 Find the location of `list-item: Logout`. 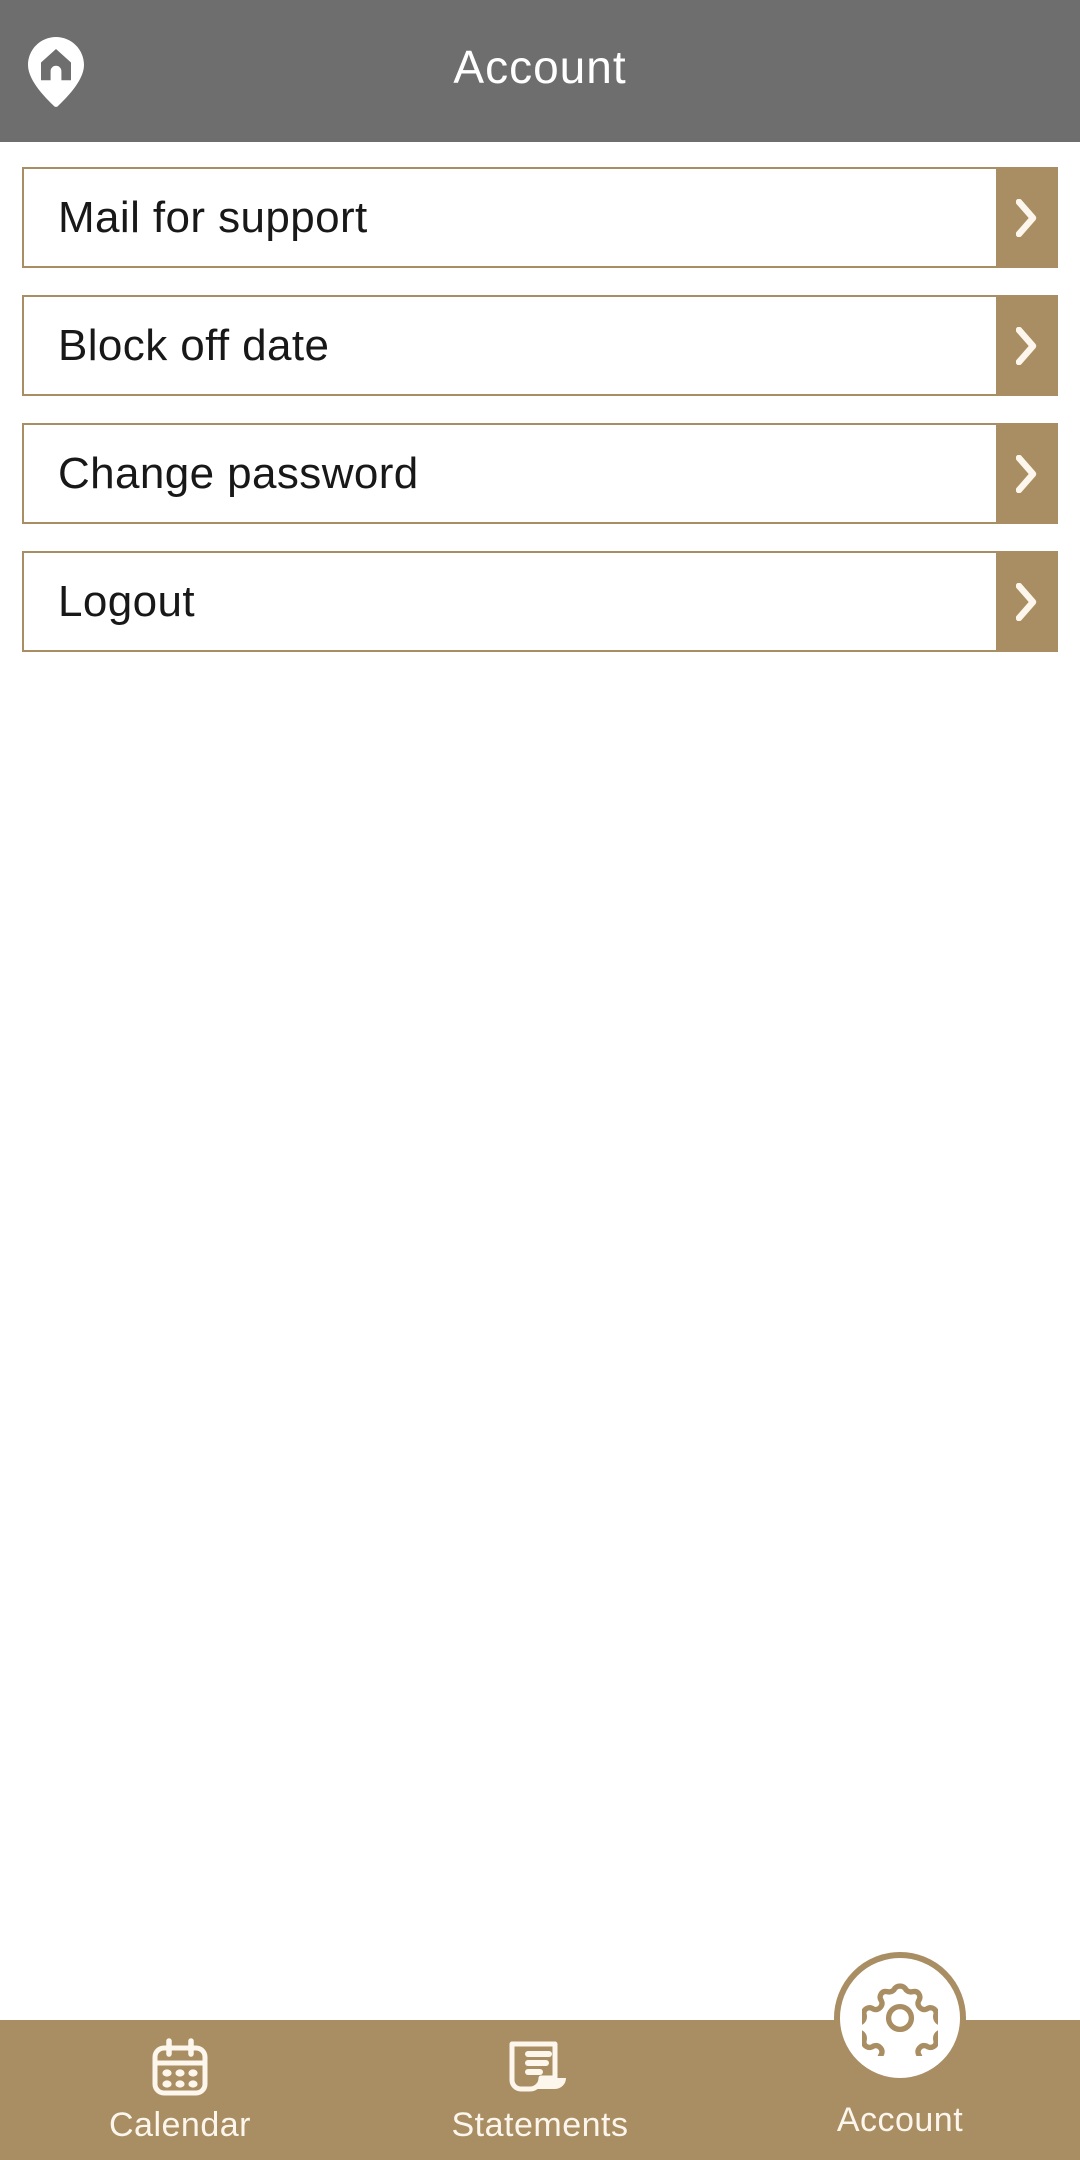

list-item: Logout is located at coordinates (540, 601).